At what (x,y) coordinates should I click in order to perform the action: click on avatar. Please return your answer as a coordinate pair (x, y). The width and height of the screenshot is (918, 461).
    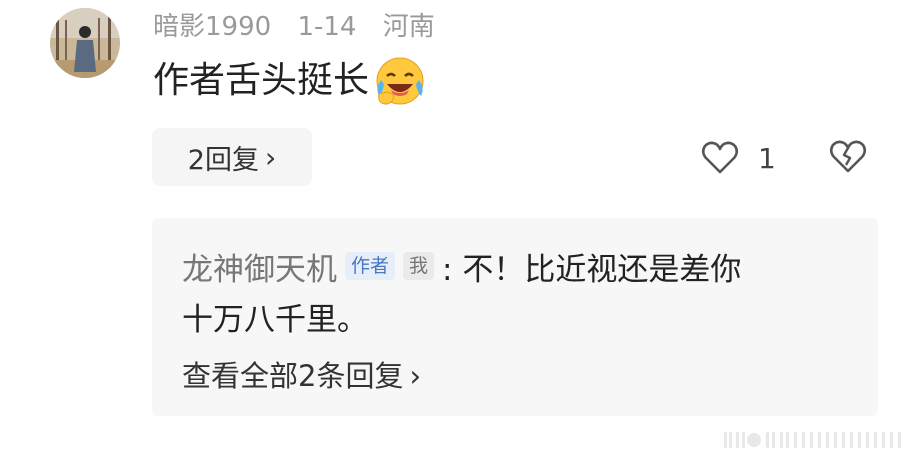
    Looking at the image, I should click on (85, 43).